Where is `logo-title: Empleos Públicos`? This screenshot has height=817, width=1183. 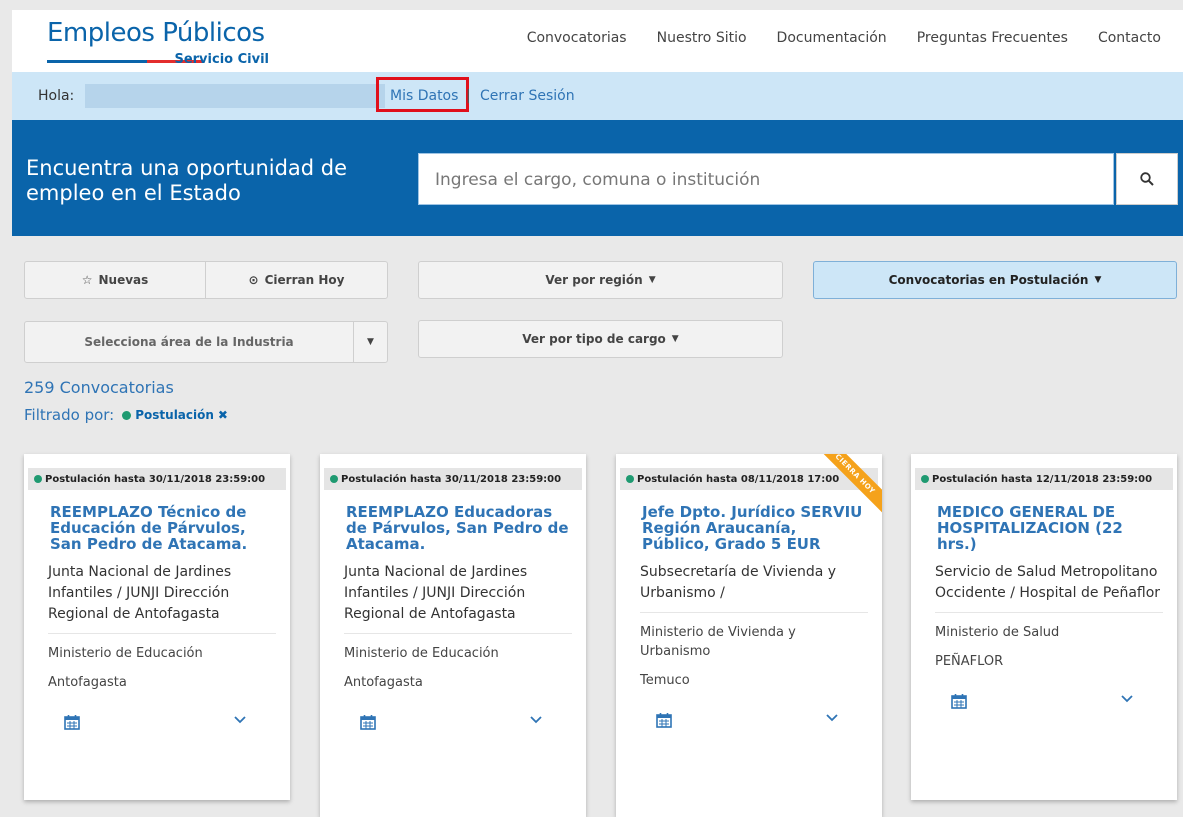
logo-title: Empleos Públicos is located at coordinates (156, 33).